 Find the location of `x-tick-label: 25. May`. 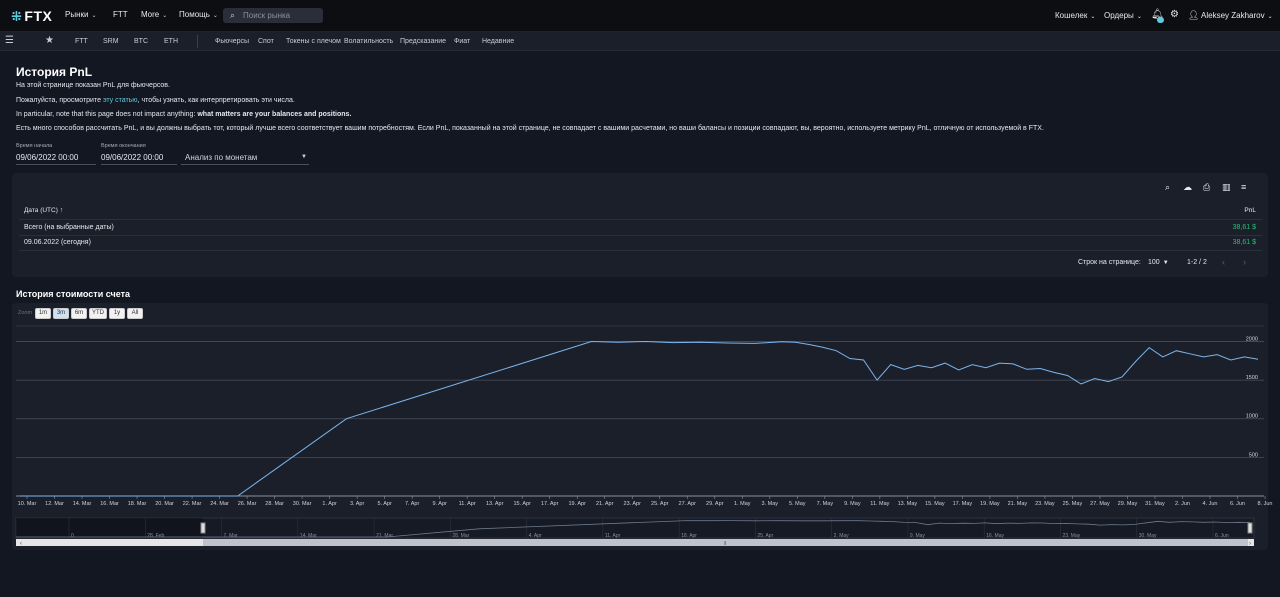

x-tick-label: 25. May is located at coordinates (1073, 504).